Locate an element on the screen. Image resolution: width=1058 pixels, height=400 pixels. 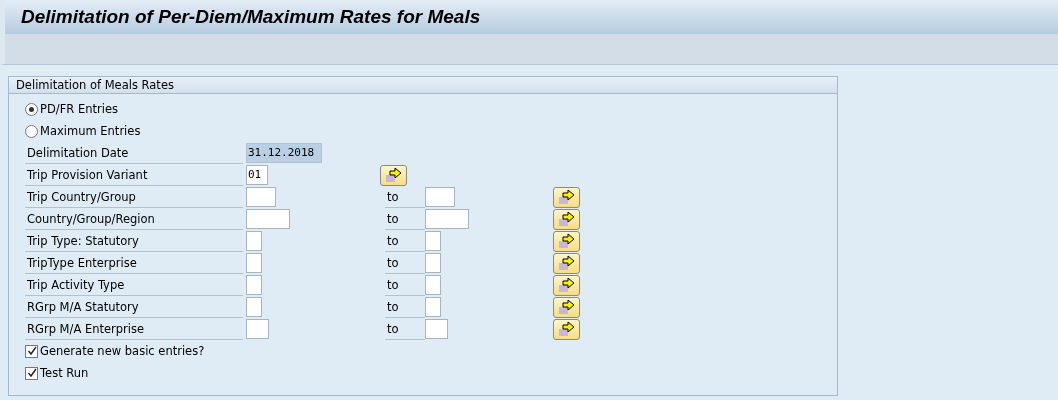
field-label: Trip Activity Type is located at coordinates (134, 285).